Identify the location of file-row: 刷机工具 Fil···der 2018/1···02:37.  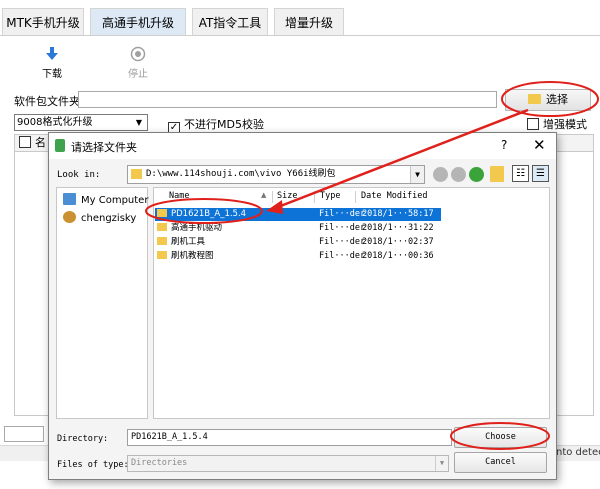
(298, 242).